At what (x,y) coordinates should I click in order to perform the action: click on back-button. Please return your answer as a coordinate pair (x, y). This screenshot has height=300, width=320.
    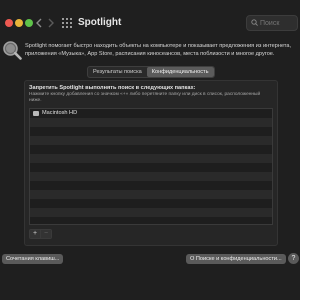
    Looking at the image, I should click on (39, 23).